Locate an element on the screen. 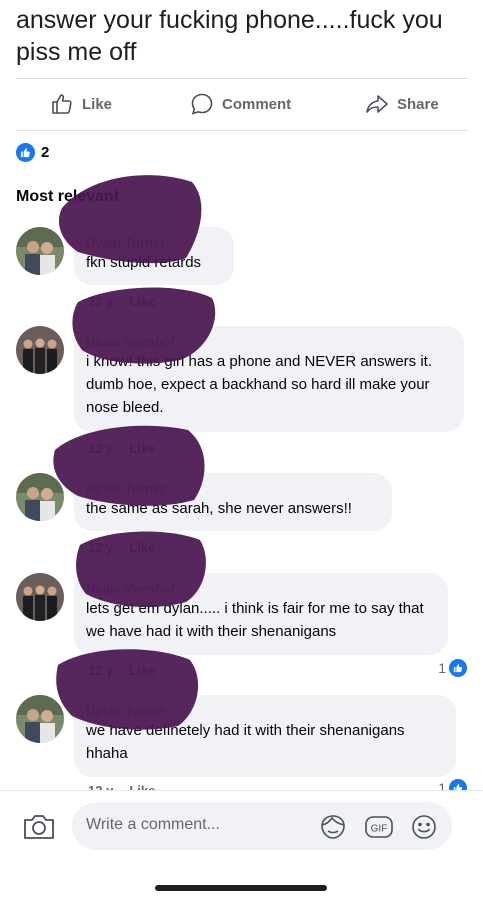 This screenshot has width=483, height=900. camera-icon is located at coordinates (39, 829).